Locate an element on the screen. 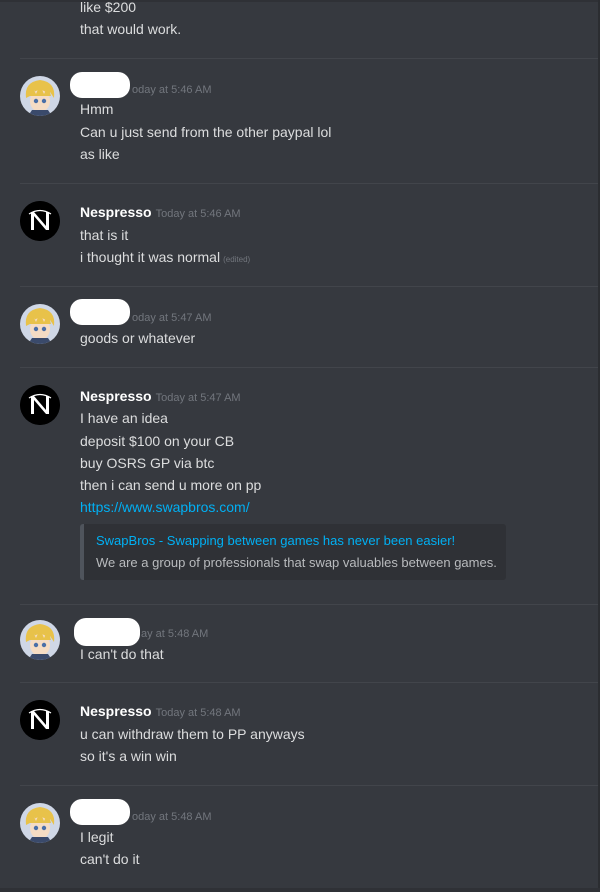  message-header: oday at 5:47 AM is located at coordinates (172, 317).